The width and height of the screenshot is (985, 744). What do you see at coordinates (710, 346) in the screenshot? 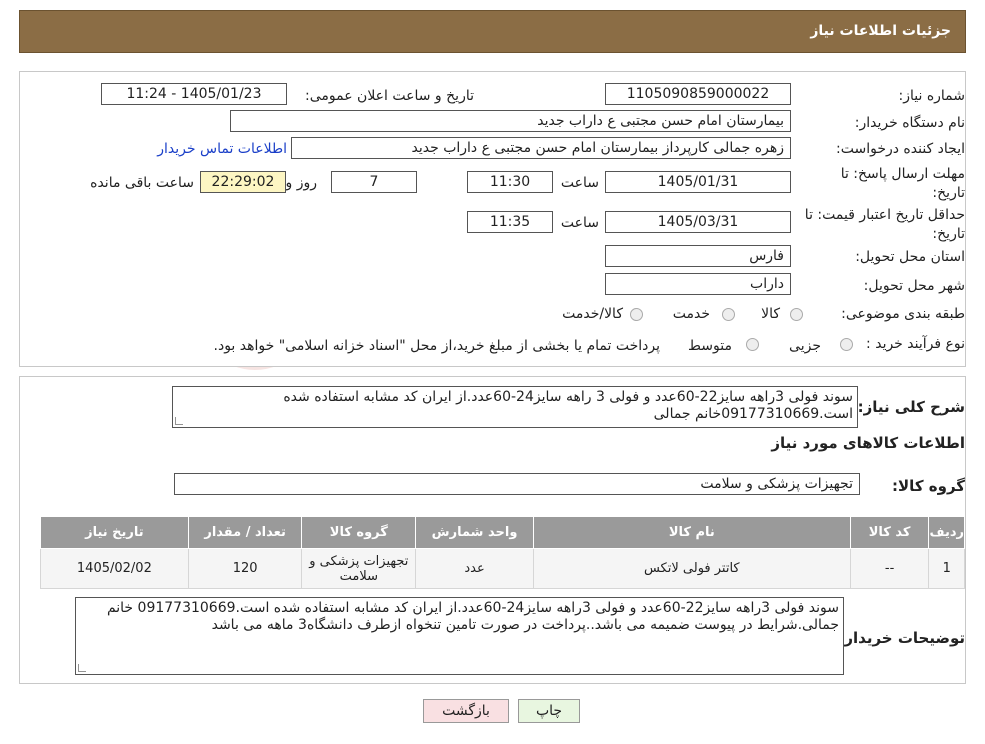
I see `process-option-medium: متوسط` at bounding box center [710, 346].